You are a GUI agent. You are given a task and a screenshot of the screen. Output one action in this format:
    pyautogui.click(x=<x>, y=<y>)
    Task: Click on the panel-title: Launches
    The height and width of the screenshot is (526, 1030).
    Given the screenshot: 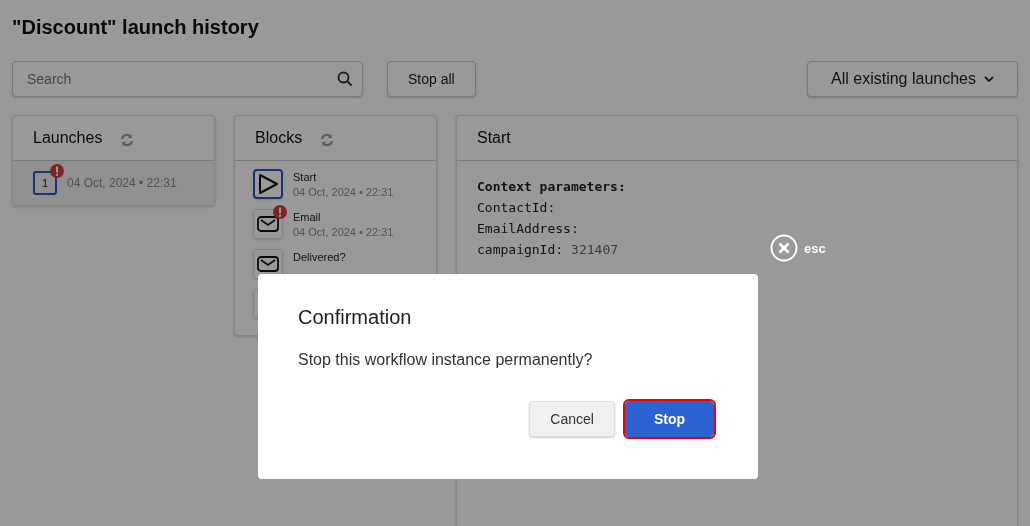 What is the action you would take?
    pyautogui.click(x=68, y=138)
    